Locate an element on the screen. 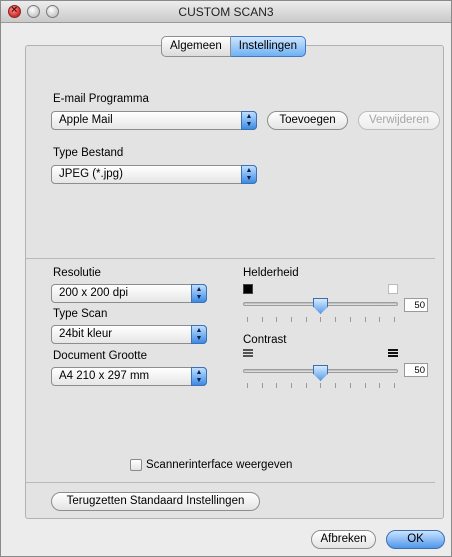 This screenshot has height=557, width=452. contrast-label: Contrast is located at coordinates (265, 340).